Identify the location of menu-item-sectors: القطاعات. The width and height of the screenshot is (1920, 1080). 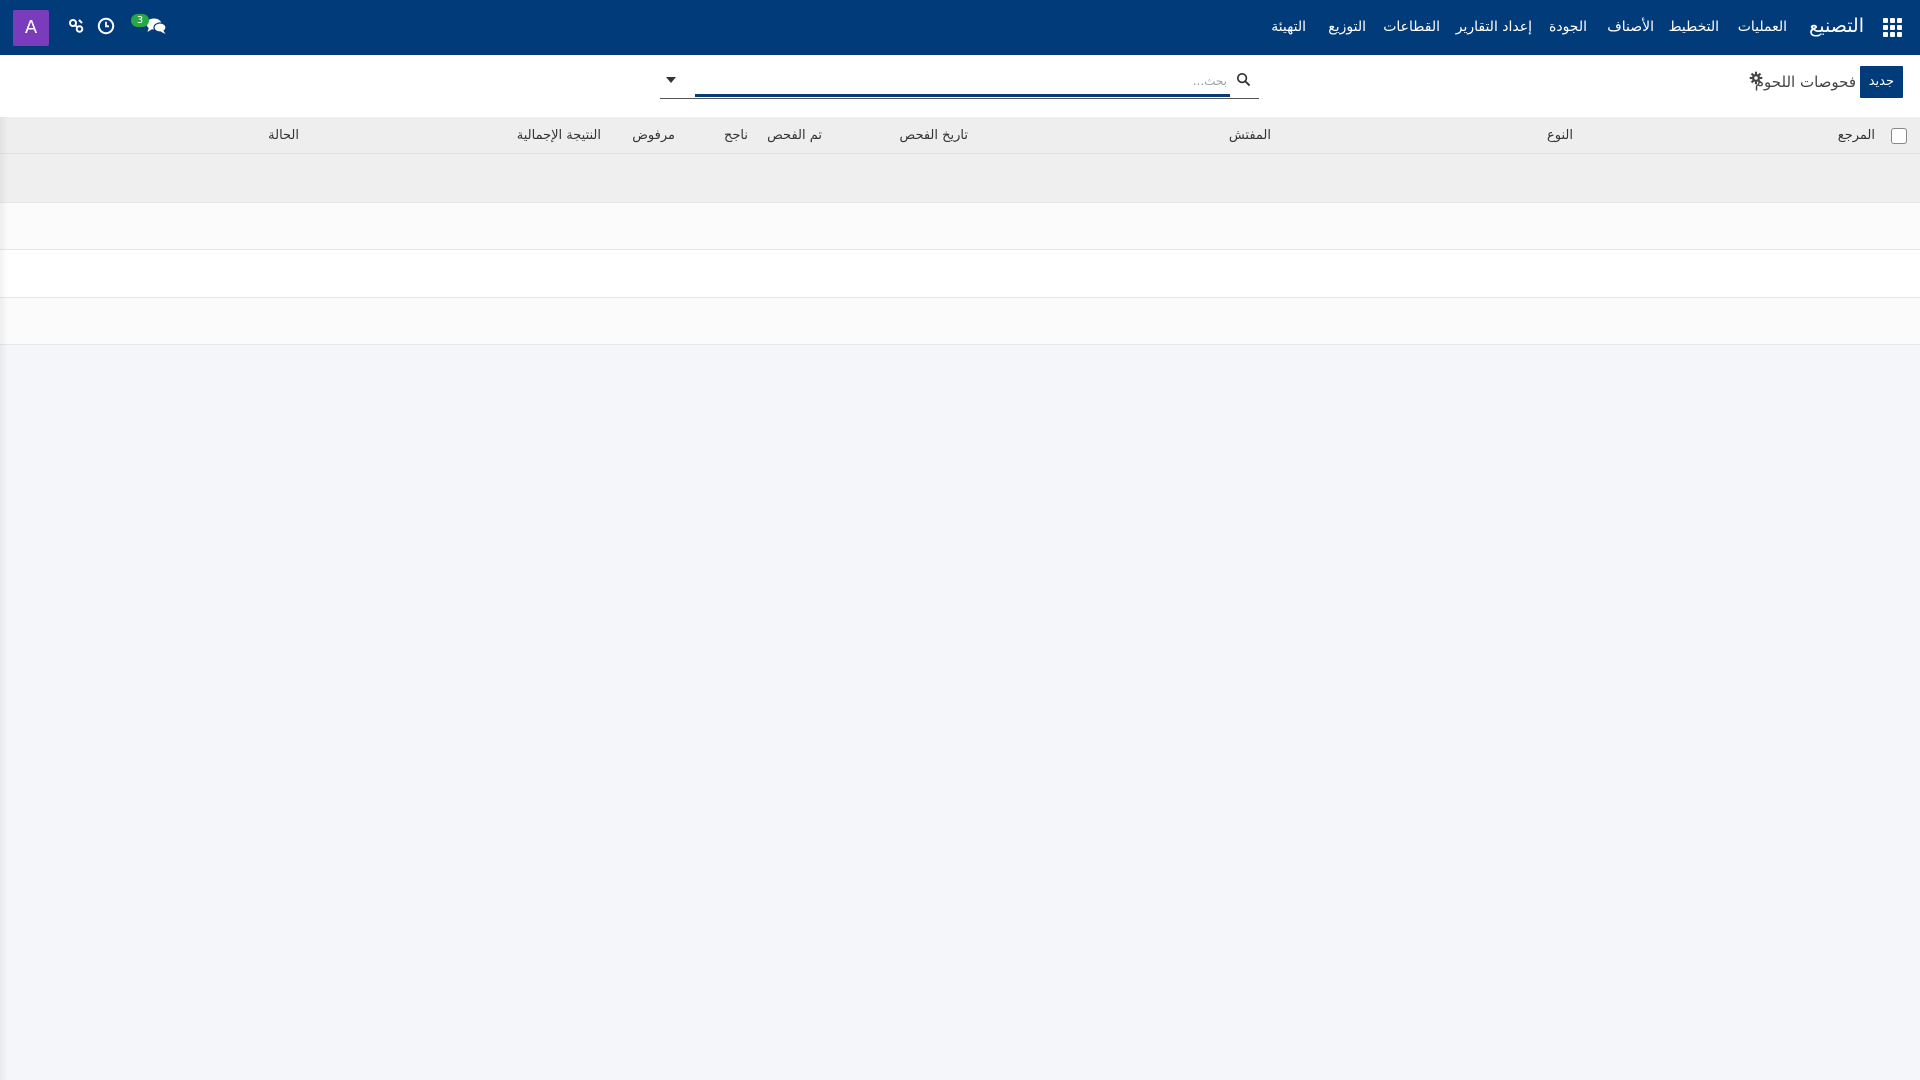
(1411, 27).